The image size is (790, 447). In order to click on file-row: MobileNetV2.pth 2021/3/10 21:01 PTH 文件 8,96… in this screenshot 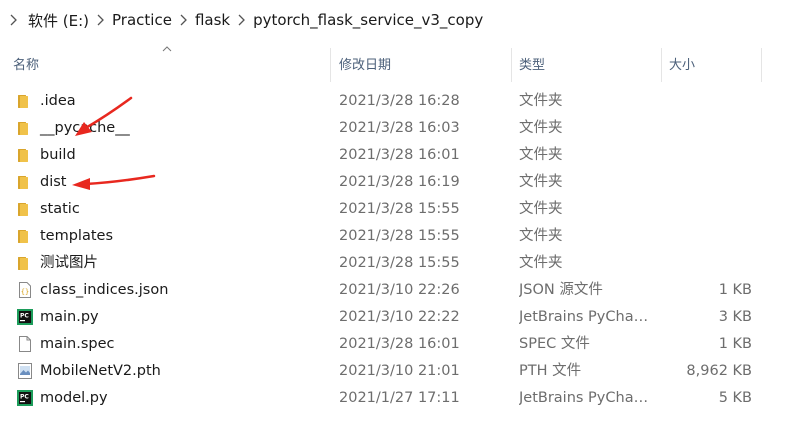, I will do `click(395, 371)`.